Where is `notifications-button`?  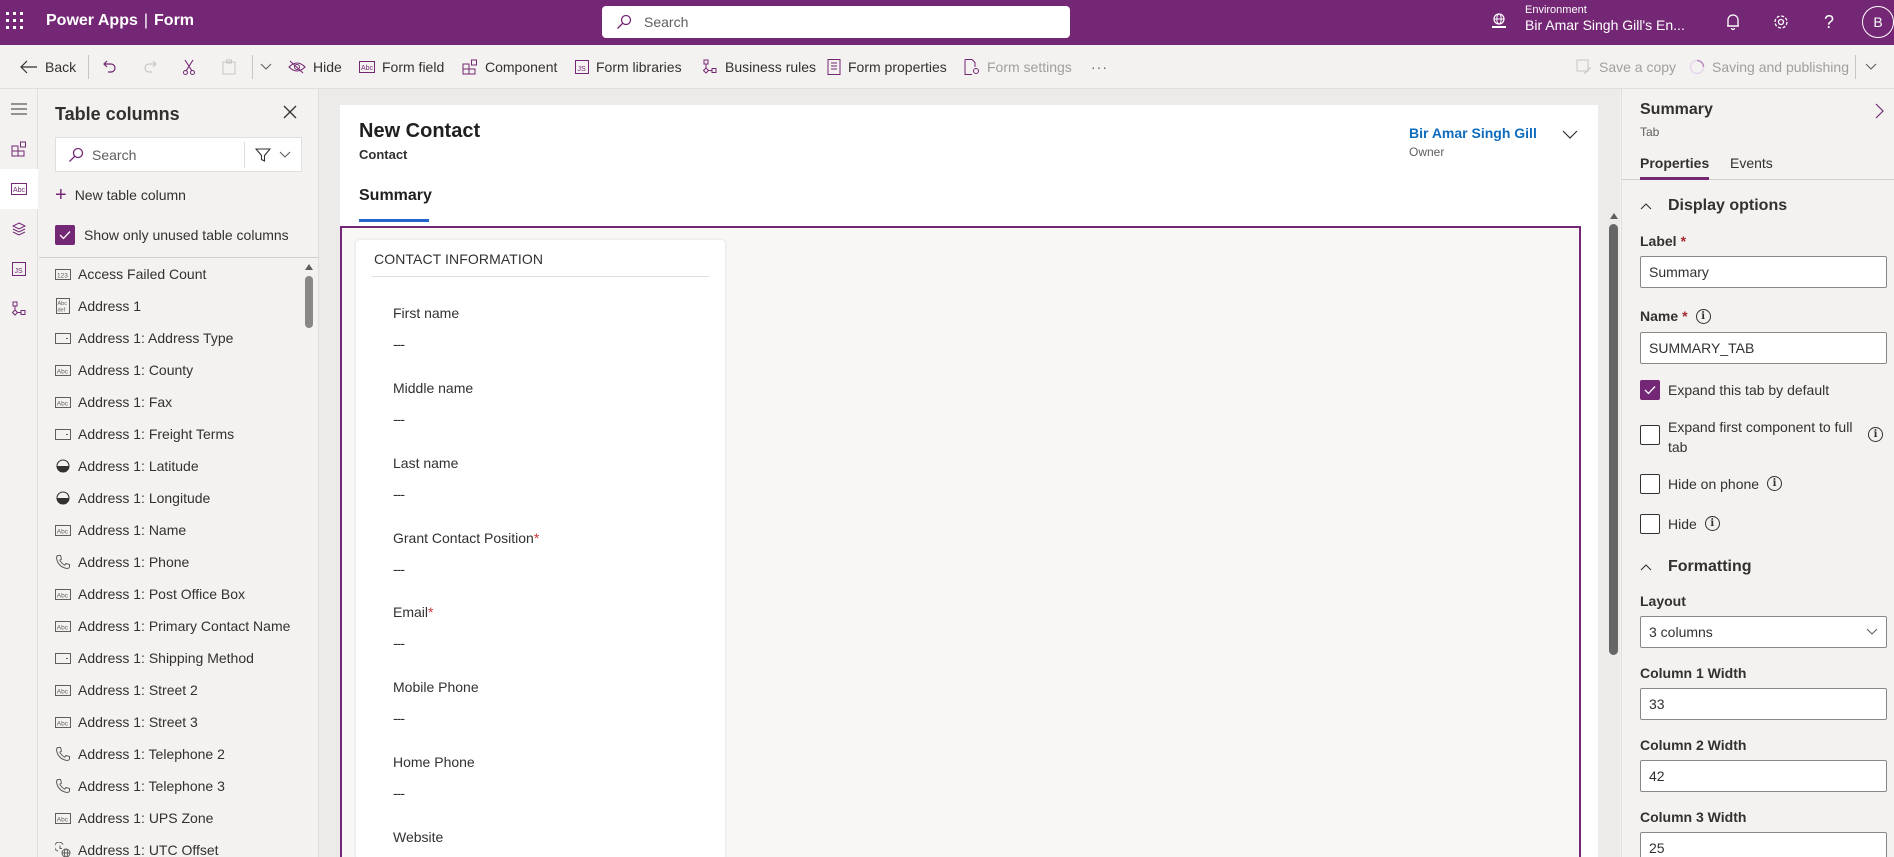
notifications-button is located at coordinates (1733, 22).